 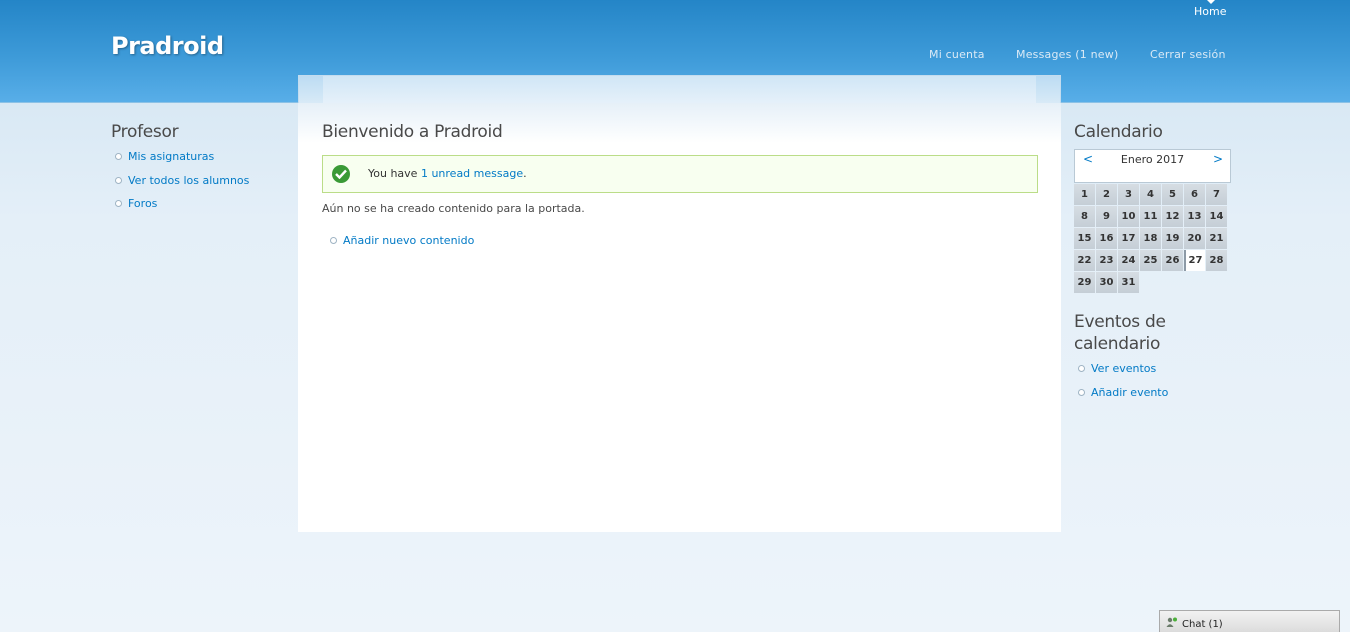 I want to click on calendar-day: 28, so click(x=1216, y=260).